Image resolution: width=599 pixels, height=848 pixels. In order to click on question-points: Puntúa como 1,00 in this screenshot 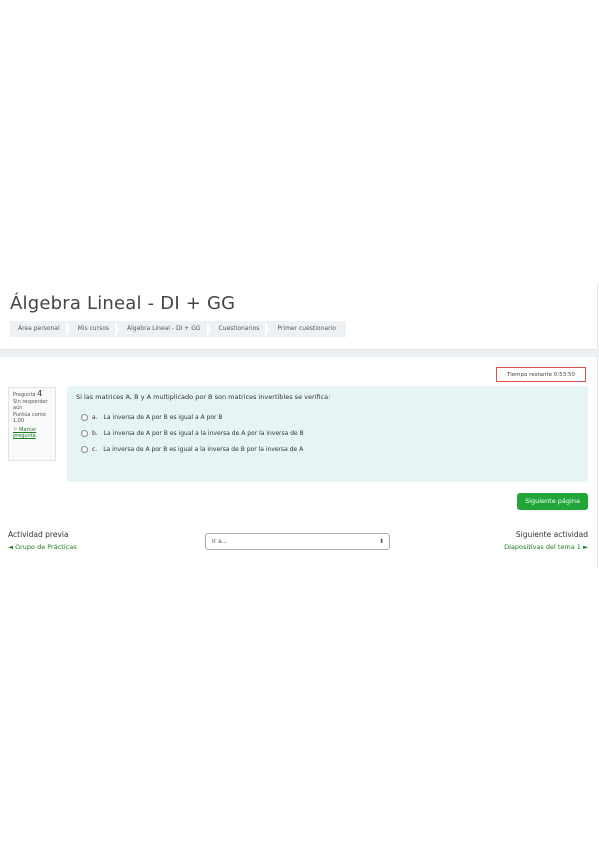, I will do `click(29, 418)`.